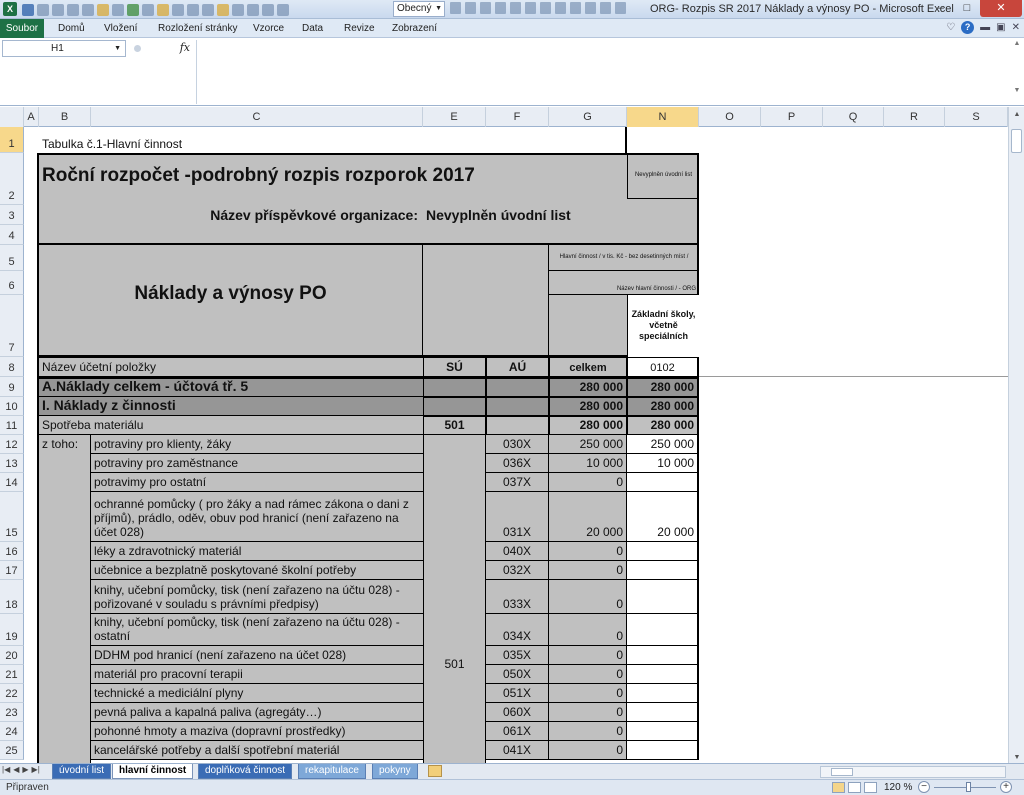 The image size is (1024, 795). Describe the element at coordinates (792, 117) in the screenshot. I see `col-header-p: P` at that location.